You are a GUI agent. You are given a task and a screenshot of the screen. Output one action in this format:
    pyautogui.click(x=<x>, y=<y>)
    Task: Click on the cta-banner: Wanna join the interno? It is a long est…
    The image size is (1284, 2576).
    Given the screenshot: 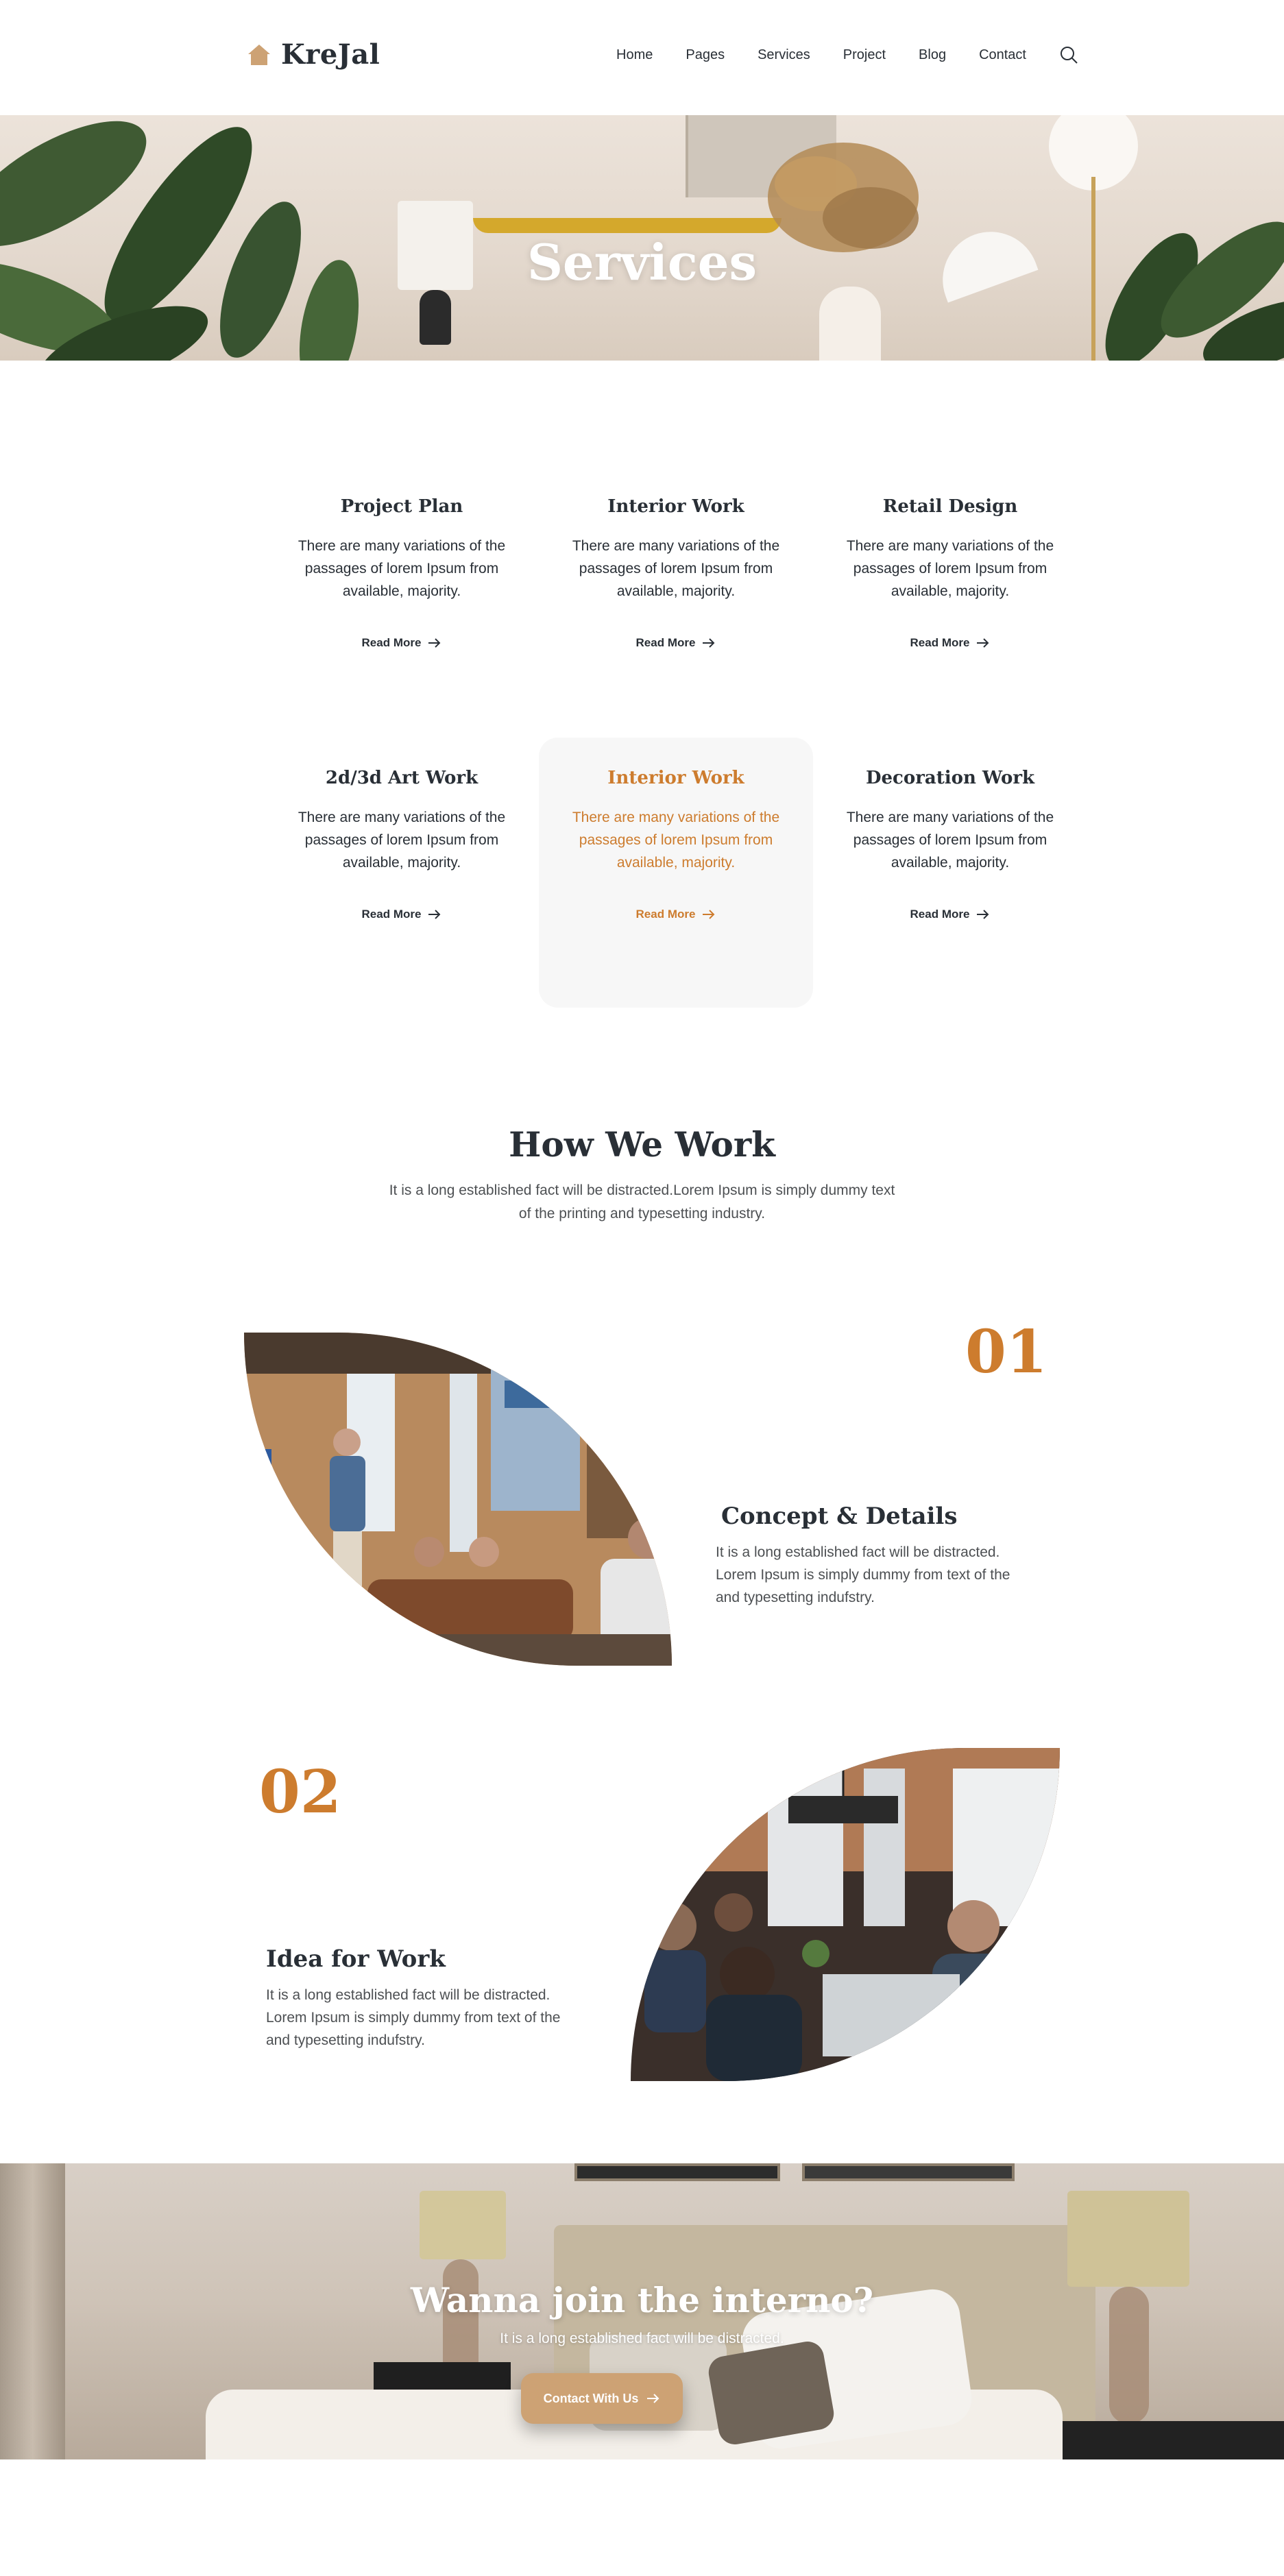 What is the action you would take?
    pyautogui.click(x=642, y=2311)
    